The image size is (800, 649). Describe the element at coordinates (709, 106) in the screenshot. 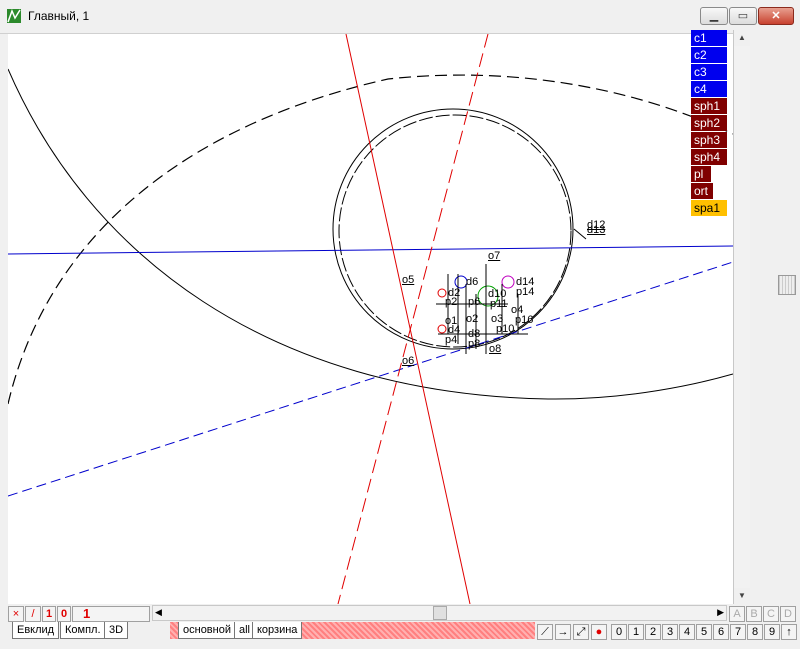

I see `legend-item: sph1` at that location.